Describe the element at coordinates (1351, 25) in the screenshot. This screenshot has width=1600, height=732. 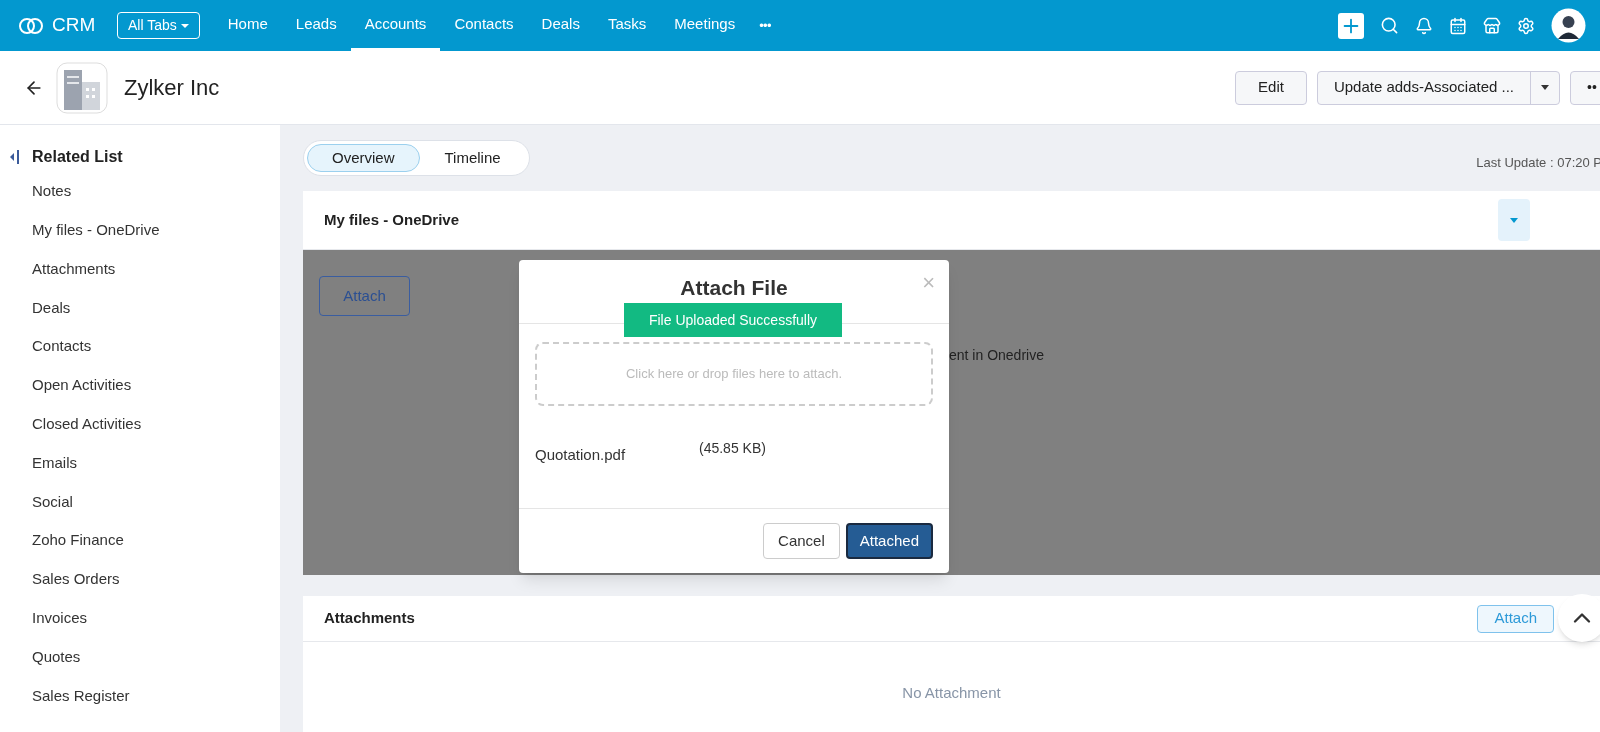
I see `add-button` at that location.